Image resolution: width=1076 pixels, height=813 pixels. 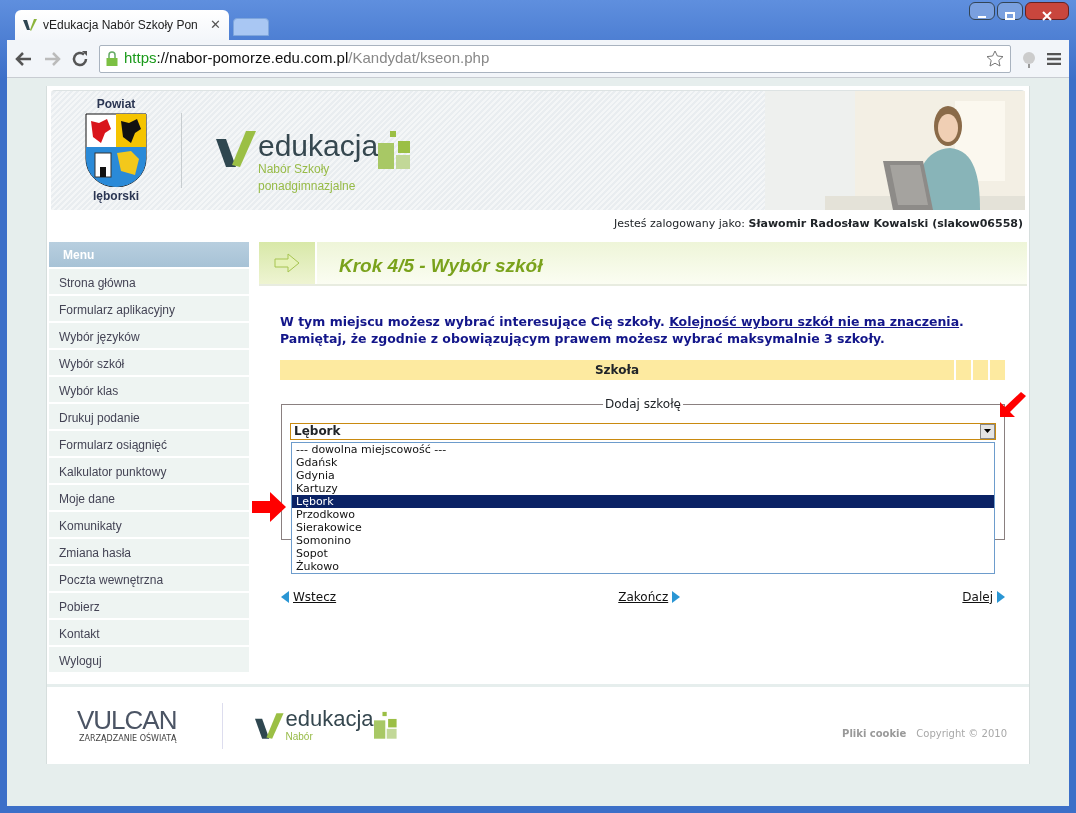 I want to click on logo-subtitle: Nabór Szkoły, so click(x=294, y=170).